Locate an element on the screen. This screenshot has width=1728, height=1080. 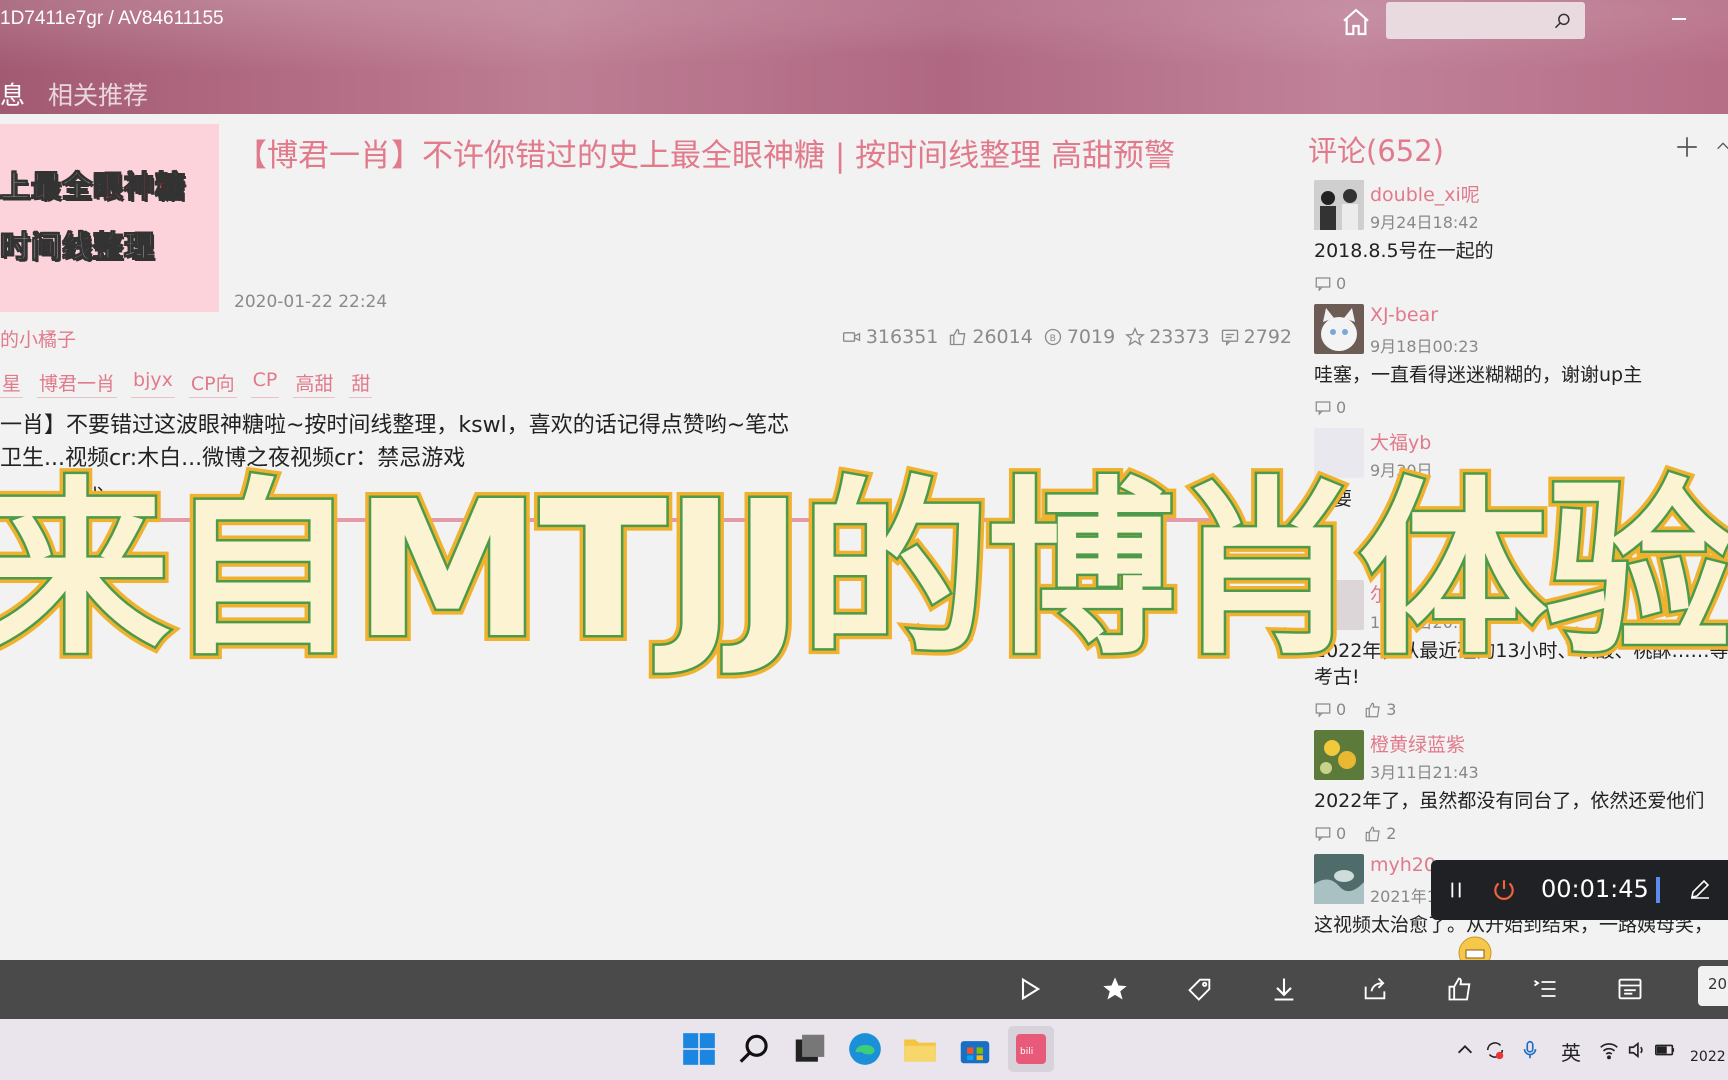
comment-username: XJ-bear is located at coordinates (1404, 315).